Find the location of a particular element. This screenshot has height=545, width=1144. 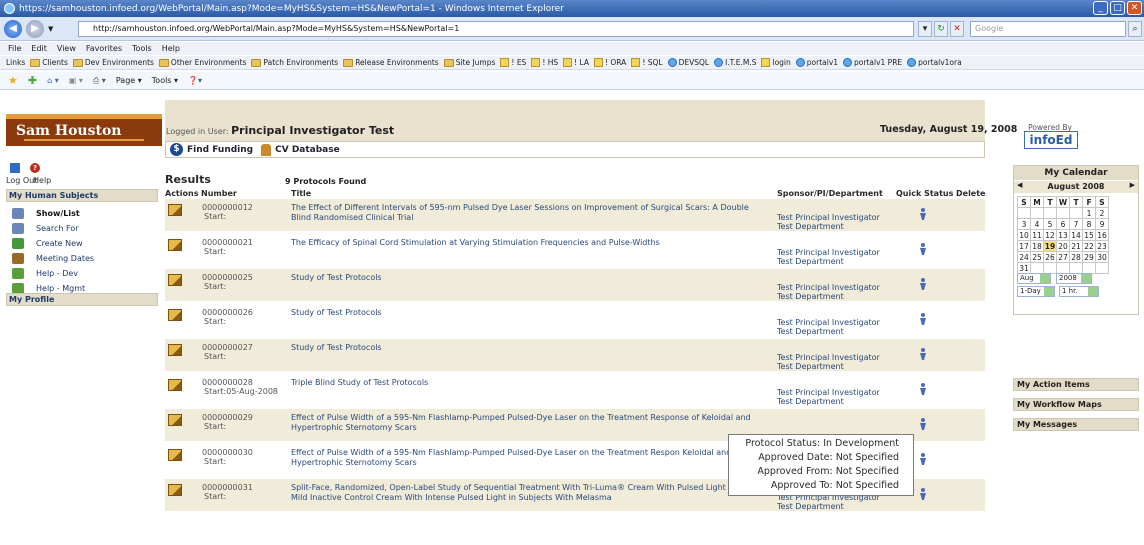

calendar-day: 31 is located at coordinates (1024, 268).